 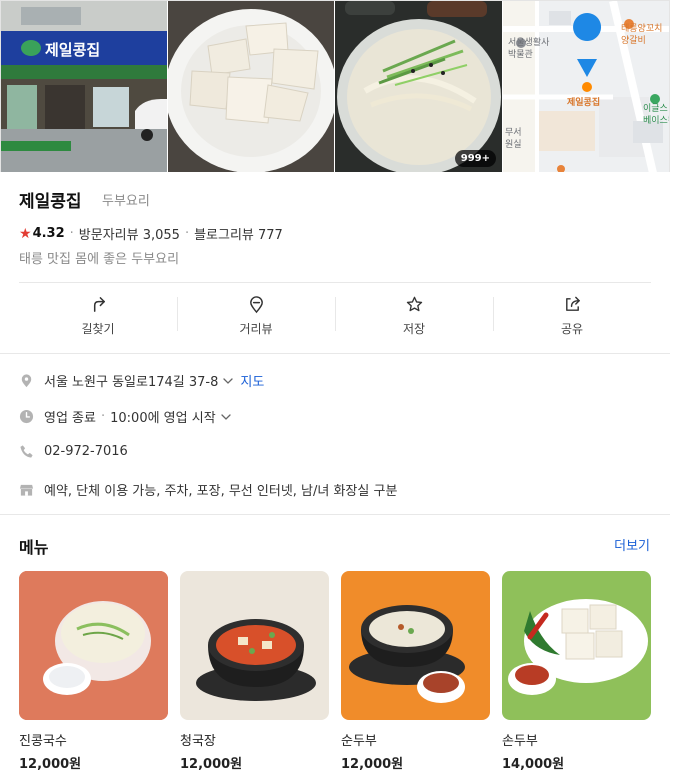 I want to click on address-text: 서울 노원구 동일로174길 37-8, so click(x=131, y=380).